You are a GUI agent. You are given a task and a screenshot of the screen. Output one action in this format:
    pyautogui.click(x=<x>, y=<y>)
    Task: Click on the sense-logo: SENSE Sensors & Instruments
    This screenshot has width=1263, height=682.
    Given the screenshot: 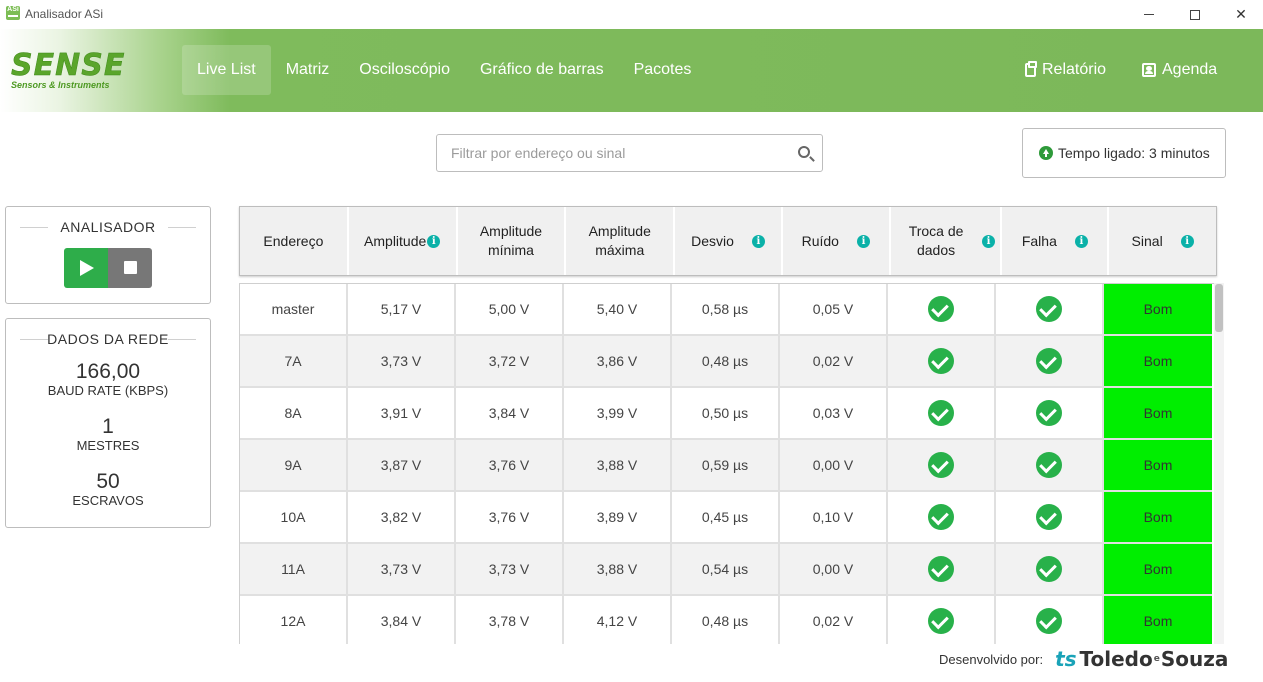 What is the action you would take?
    pyautogui.click(x=68, y=69)
    